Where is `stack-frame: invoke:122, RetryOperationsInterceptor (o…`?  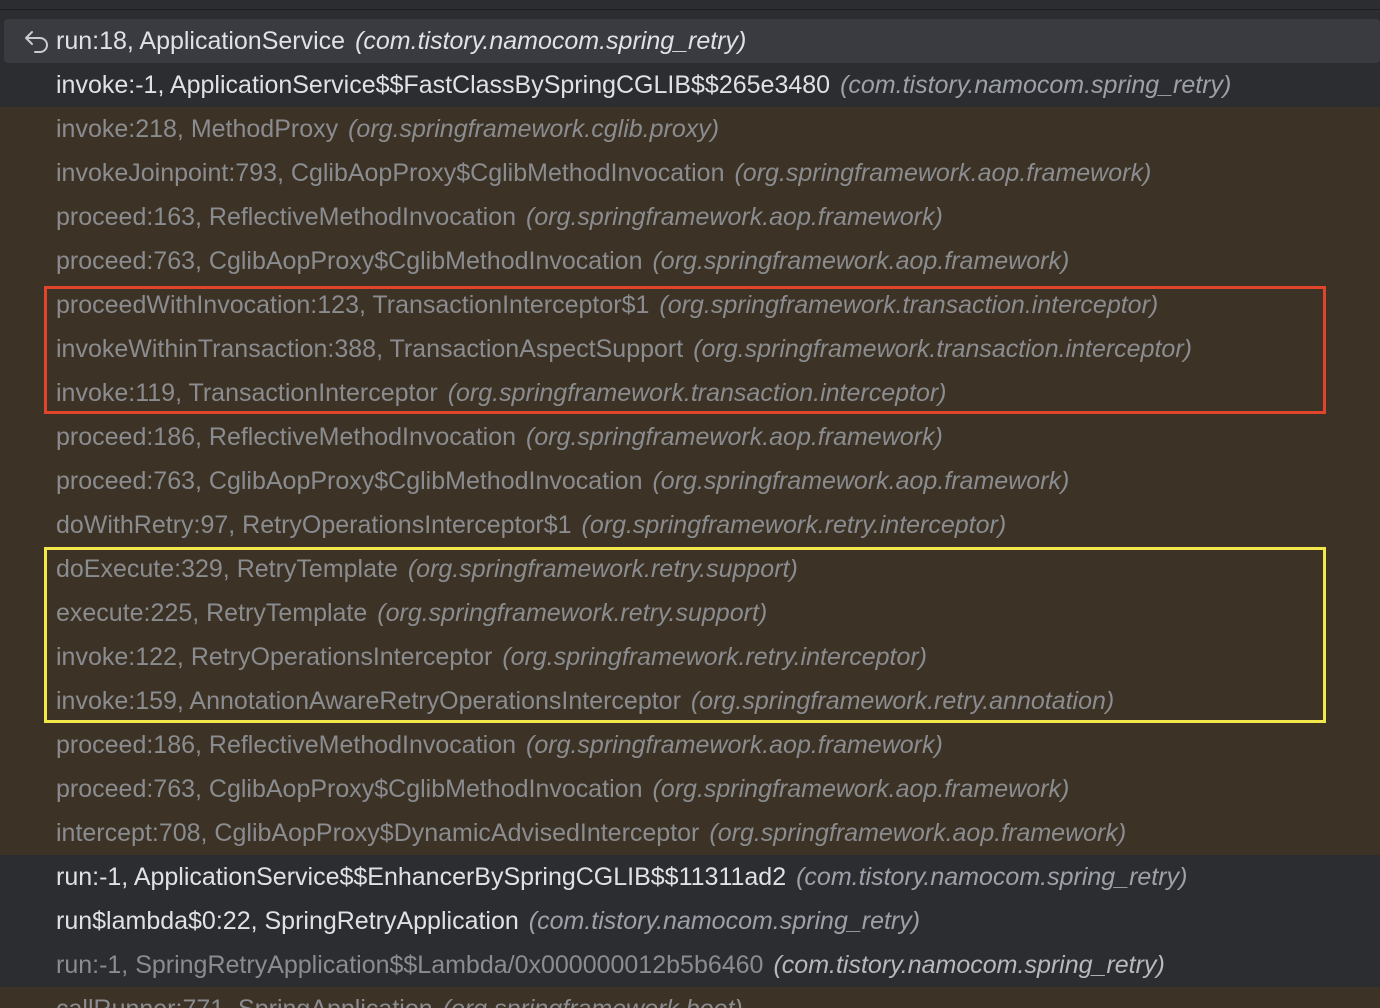 stack-frame: invoke:122, RetryOperationsInterceptor (o… is located at coordinates (690, 657).